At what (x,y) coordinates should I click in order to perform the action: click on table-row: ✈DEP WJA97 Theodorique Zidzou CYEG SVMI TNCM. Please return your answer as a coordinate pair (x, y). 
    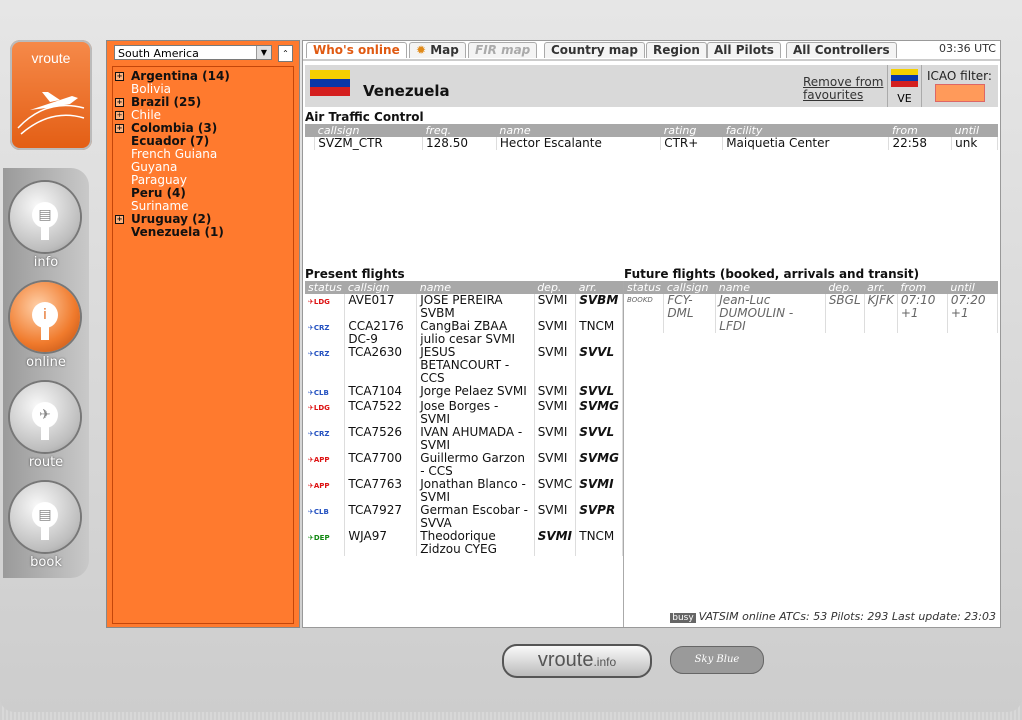
    Looking at the image, I should click on (464, 543).